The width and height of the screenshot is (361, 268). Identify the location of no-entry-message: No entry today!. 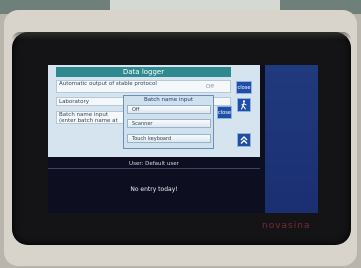
(154, 189).